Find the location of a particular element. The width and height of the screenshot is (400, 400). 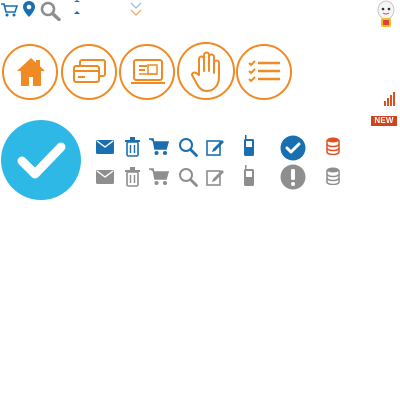

hand-stop-button is located at coordinates (206, 71).